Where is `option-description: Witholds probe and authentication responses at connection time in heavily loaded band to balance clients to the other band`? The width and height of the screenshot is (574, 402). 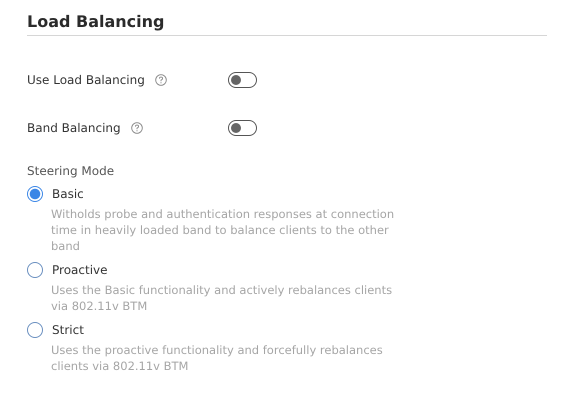 option-description: Witholds probe and authentication responses at connection time in heavily loaded band to balance clients to the other band is located at coordinates (223, 230).